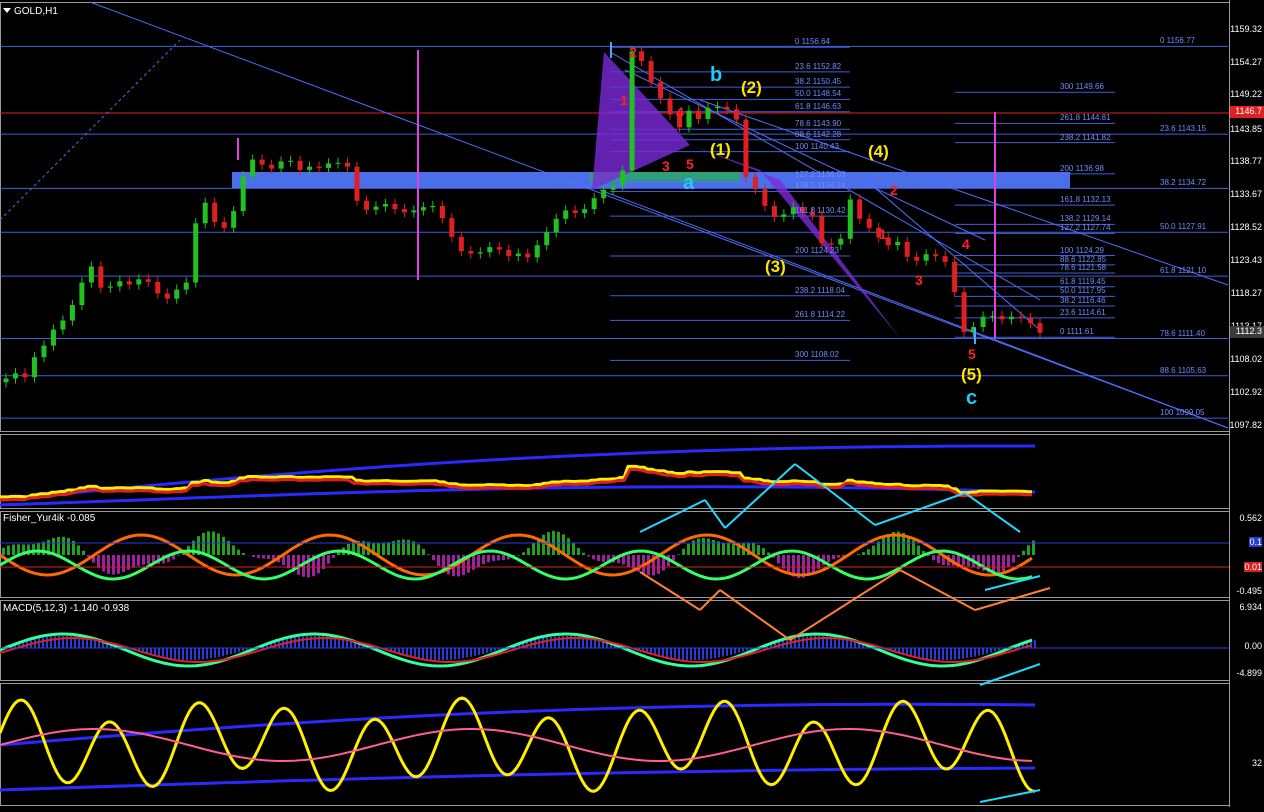 The height and width of the screenshot is (812, 1264). What do you see at coordinates (633, 52) in the screenshot?
I see `wave-label: 2` at bounding box center [633, 52].